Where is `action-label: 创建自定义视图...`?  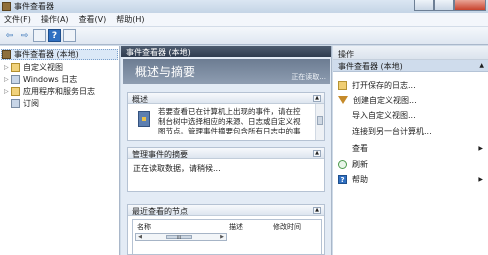
action-label: 创建自定义视图... is located at coordinates (385, 100).